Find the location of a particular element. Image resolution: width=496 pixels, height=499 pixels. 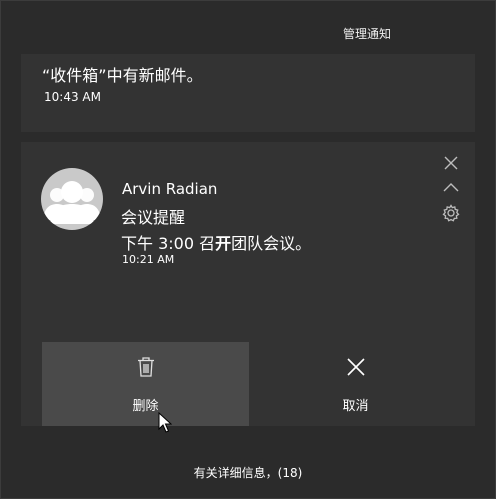

body-text-end: 团队会议。 is located at coordinates (271, 243).